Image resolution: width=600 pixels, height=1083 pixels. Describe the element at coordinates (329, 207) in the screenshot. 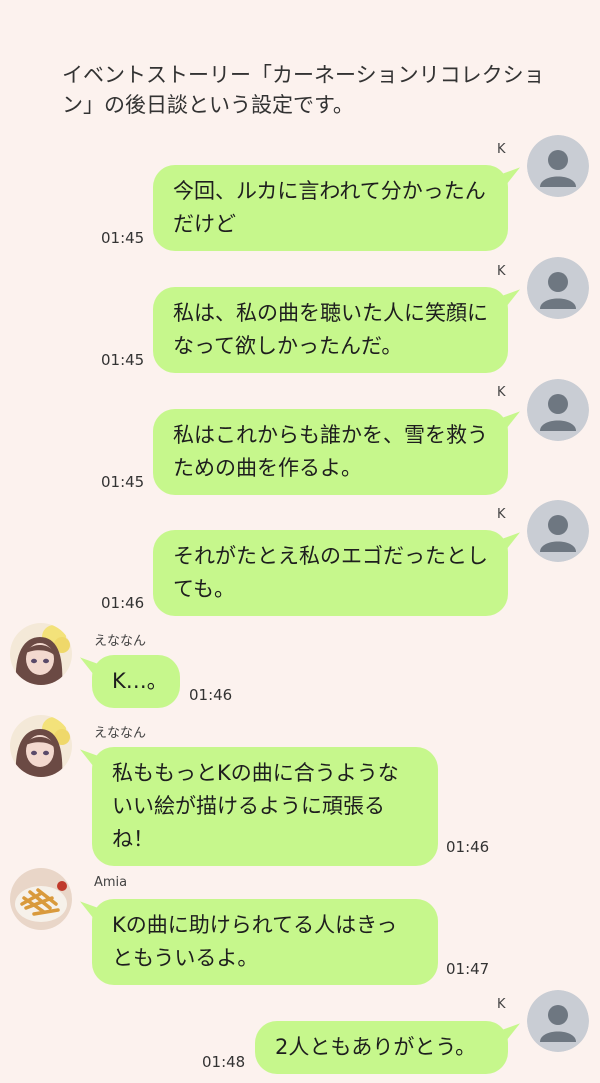

I see `message-text: 今回、ルカに言われて分かったんだけど` at that location.